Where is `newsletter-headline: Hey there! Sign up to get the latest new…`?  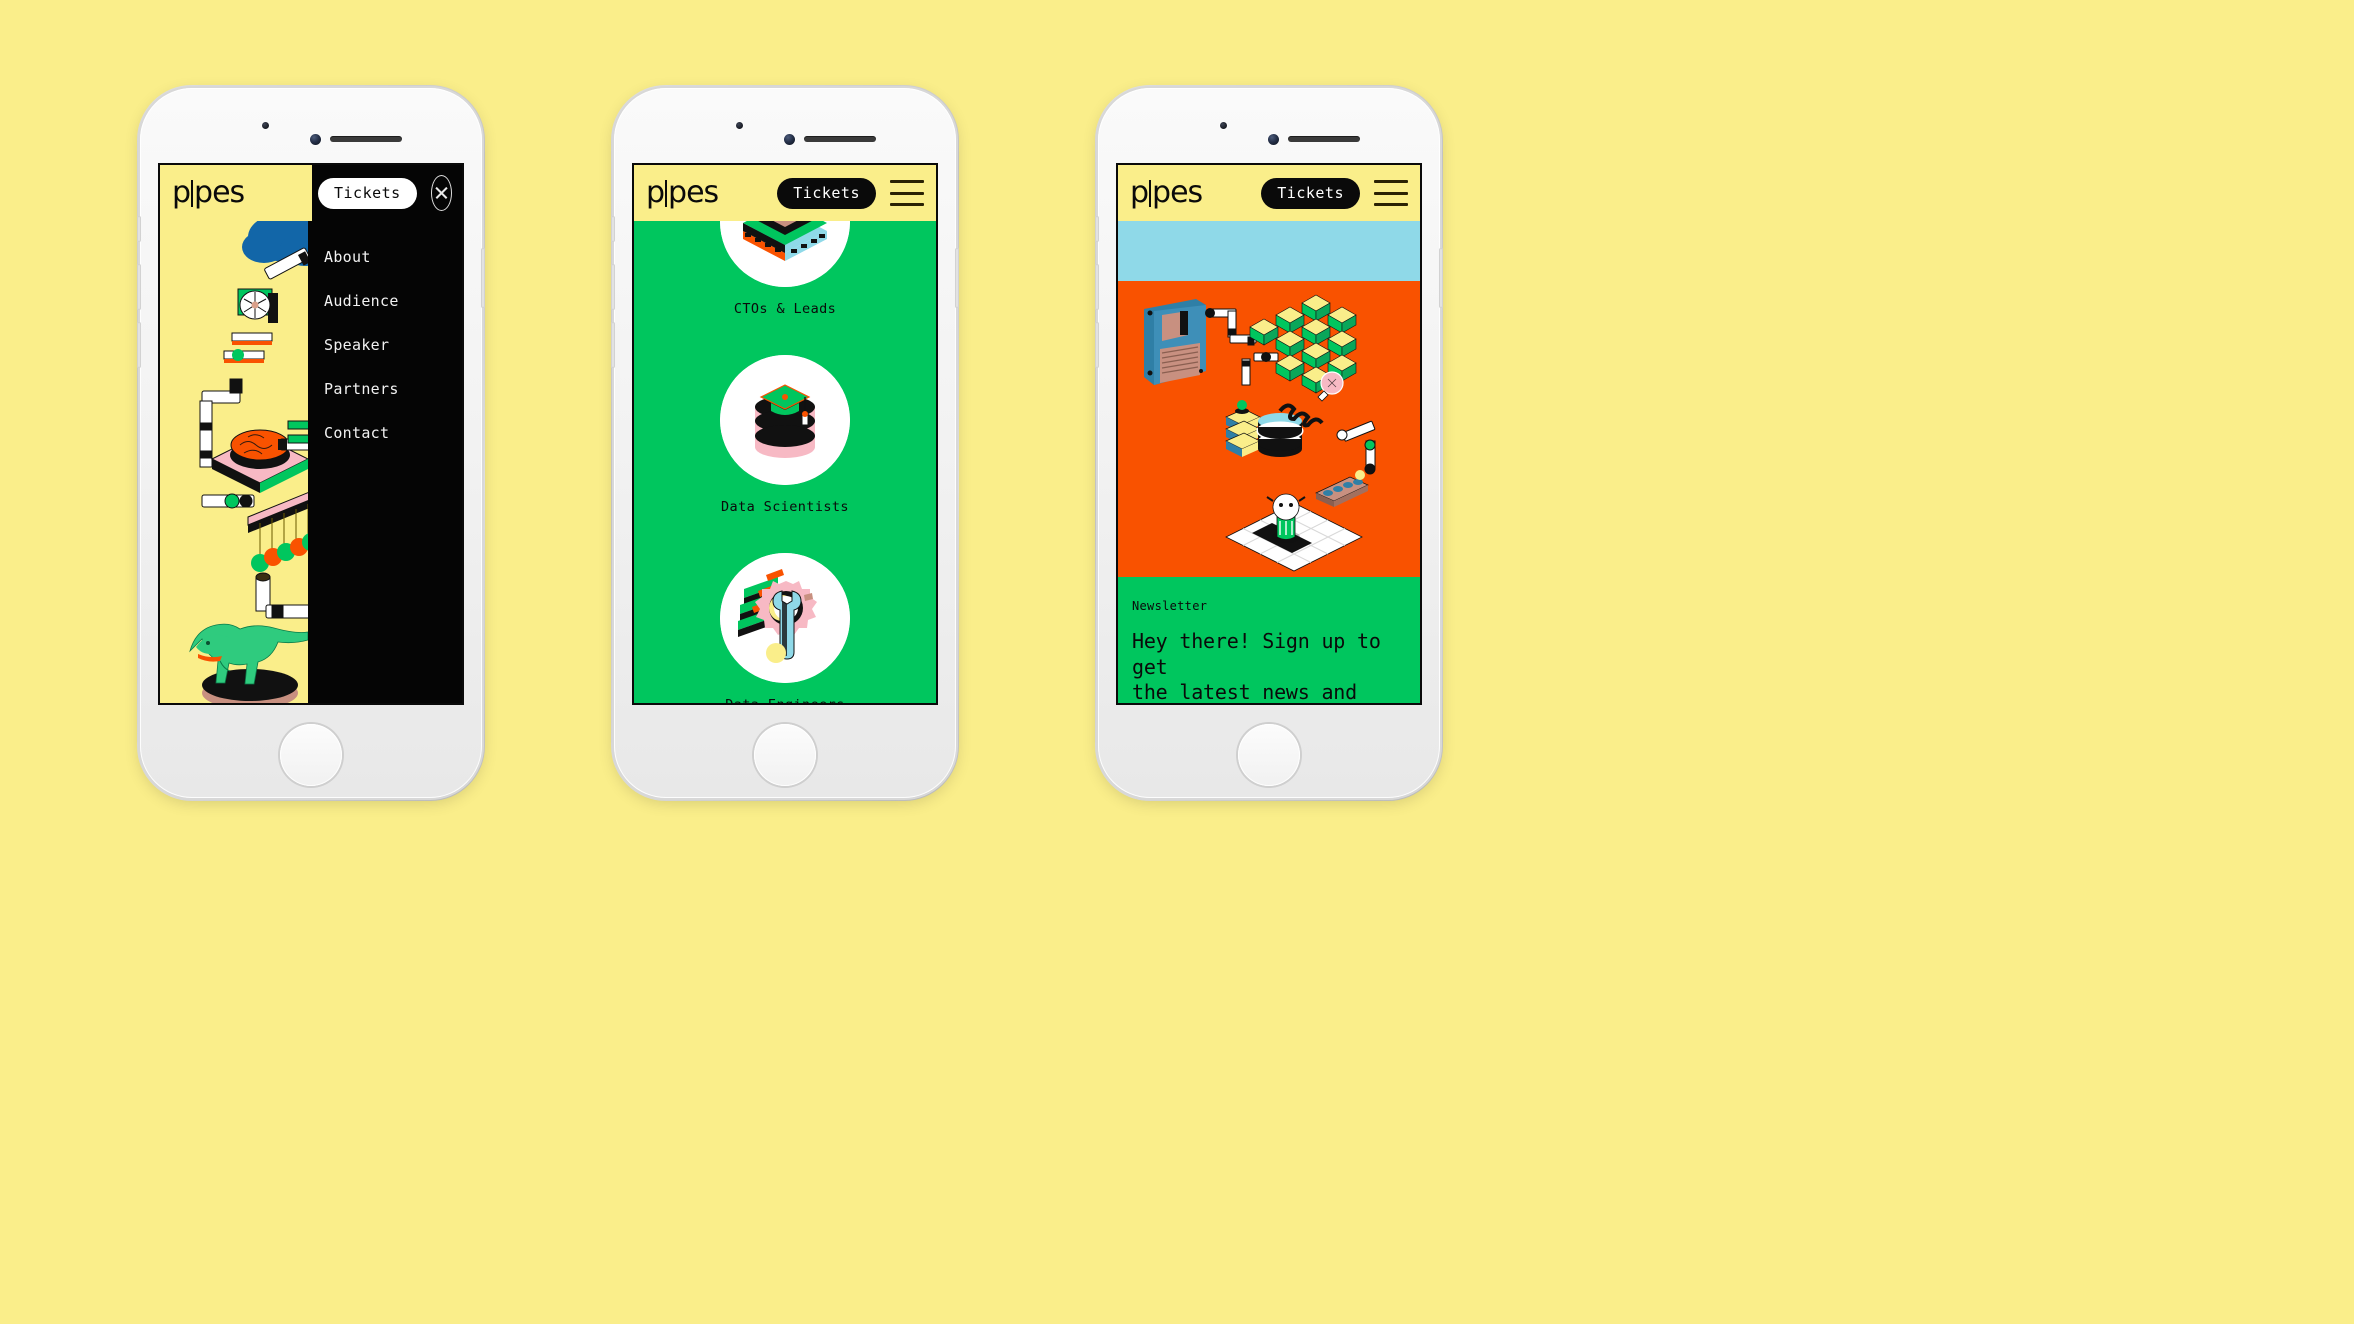
newsletter-headline: Hey there! Sign up to get the latest new… is located at coordinates (1269, 659).